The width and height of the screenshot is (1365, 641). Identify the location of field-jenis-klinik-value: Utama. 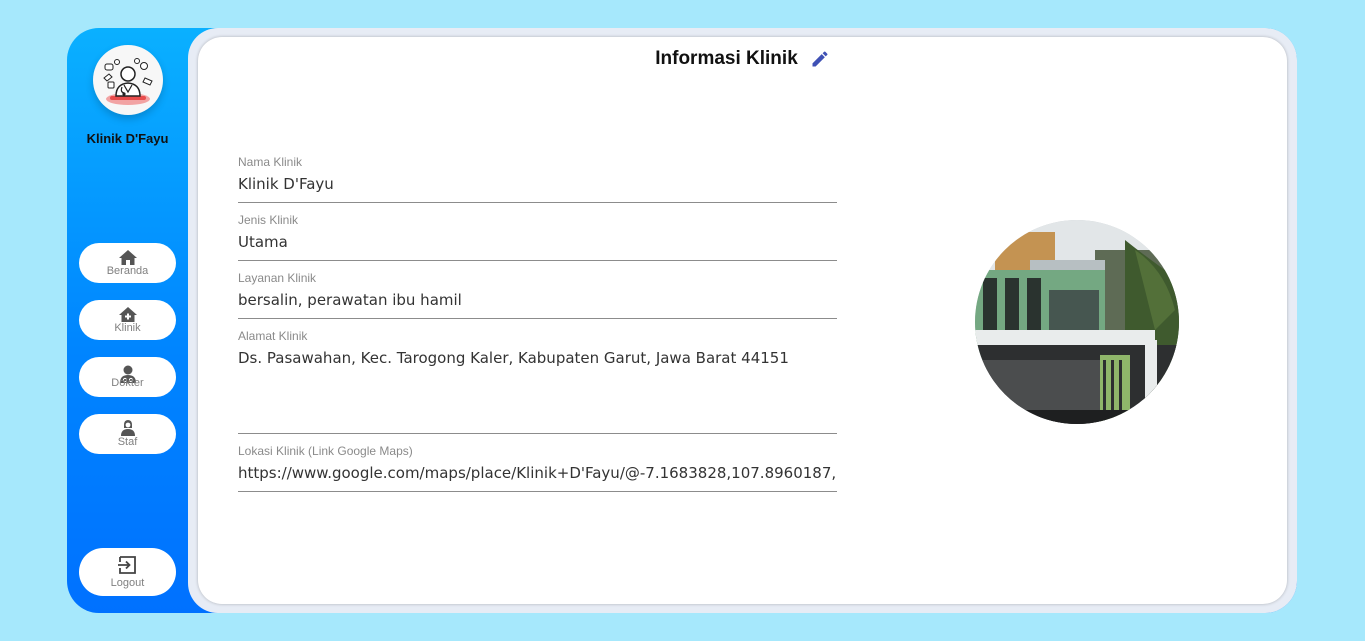
(263, 242).